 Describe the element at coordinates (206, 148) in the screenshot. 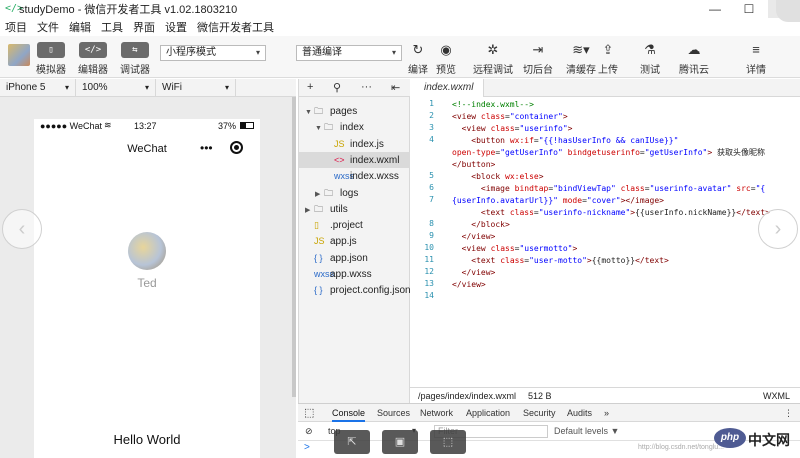

I see `more-dots-icon: •••` at that location.